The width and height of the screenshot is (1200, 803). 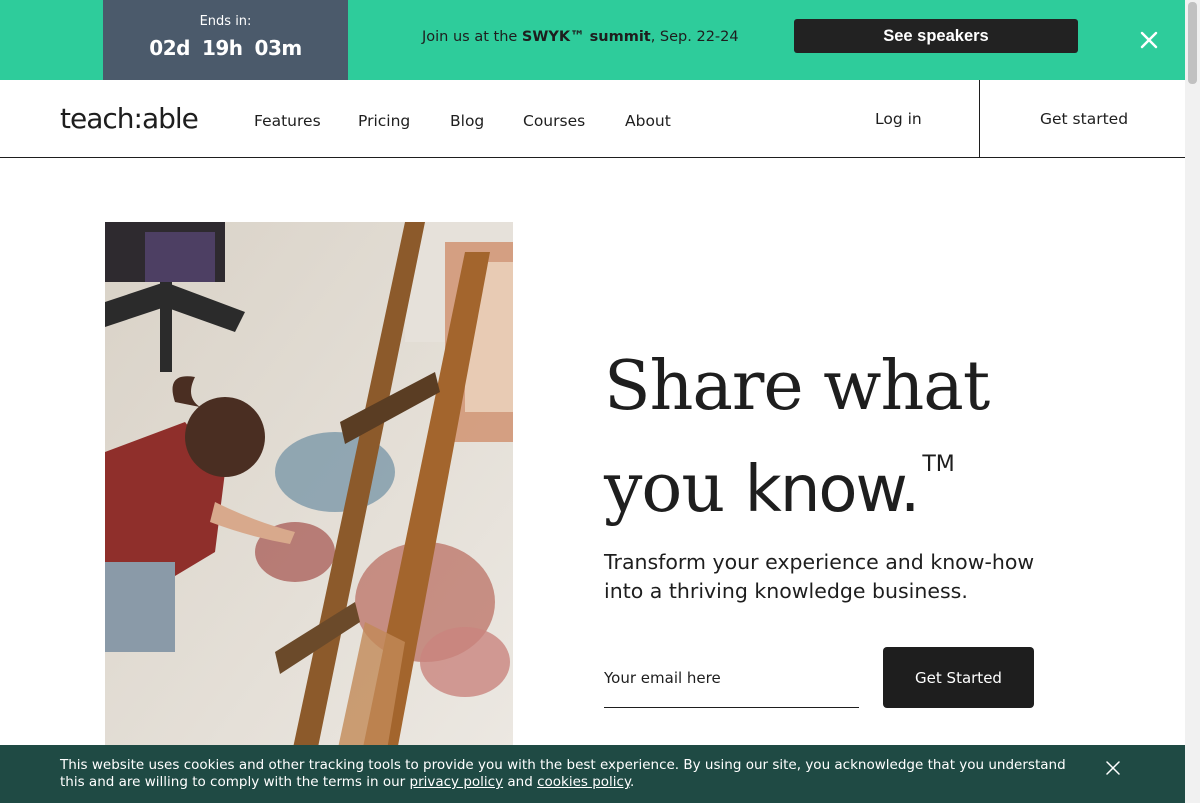 What do you see at coordinates (1084, 119) in the screenshot?
I see `get-started-nav-link: Get started` at bounding box center [1084, 119].